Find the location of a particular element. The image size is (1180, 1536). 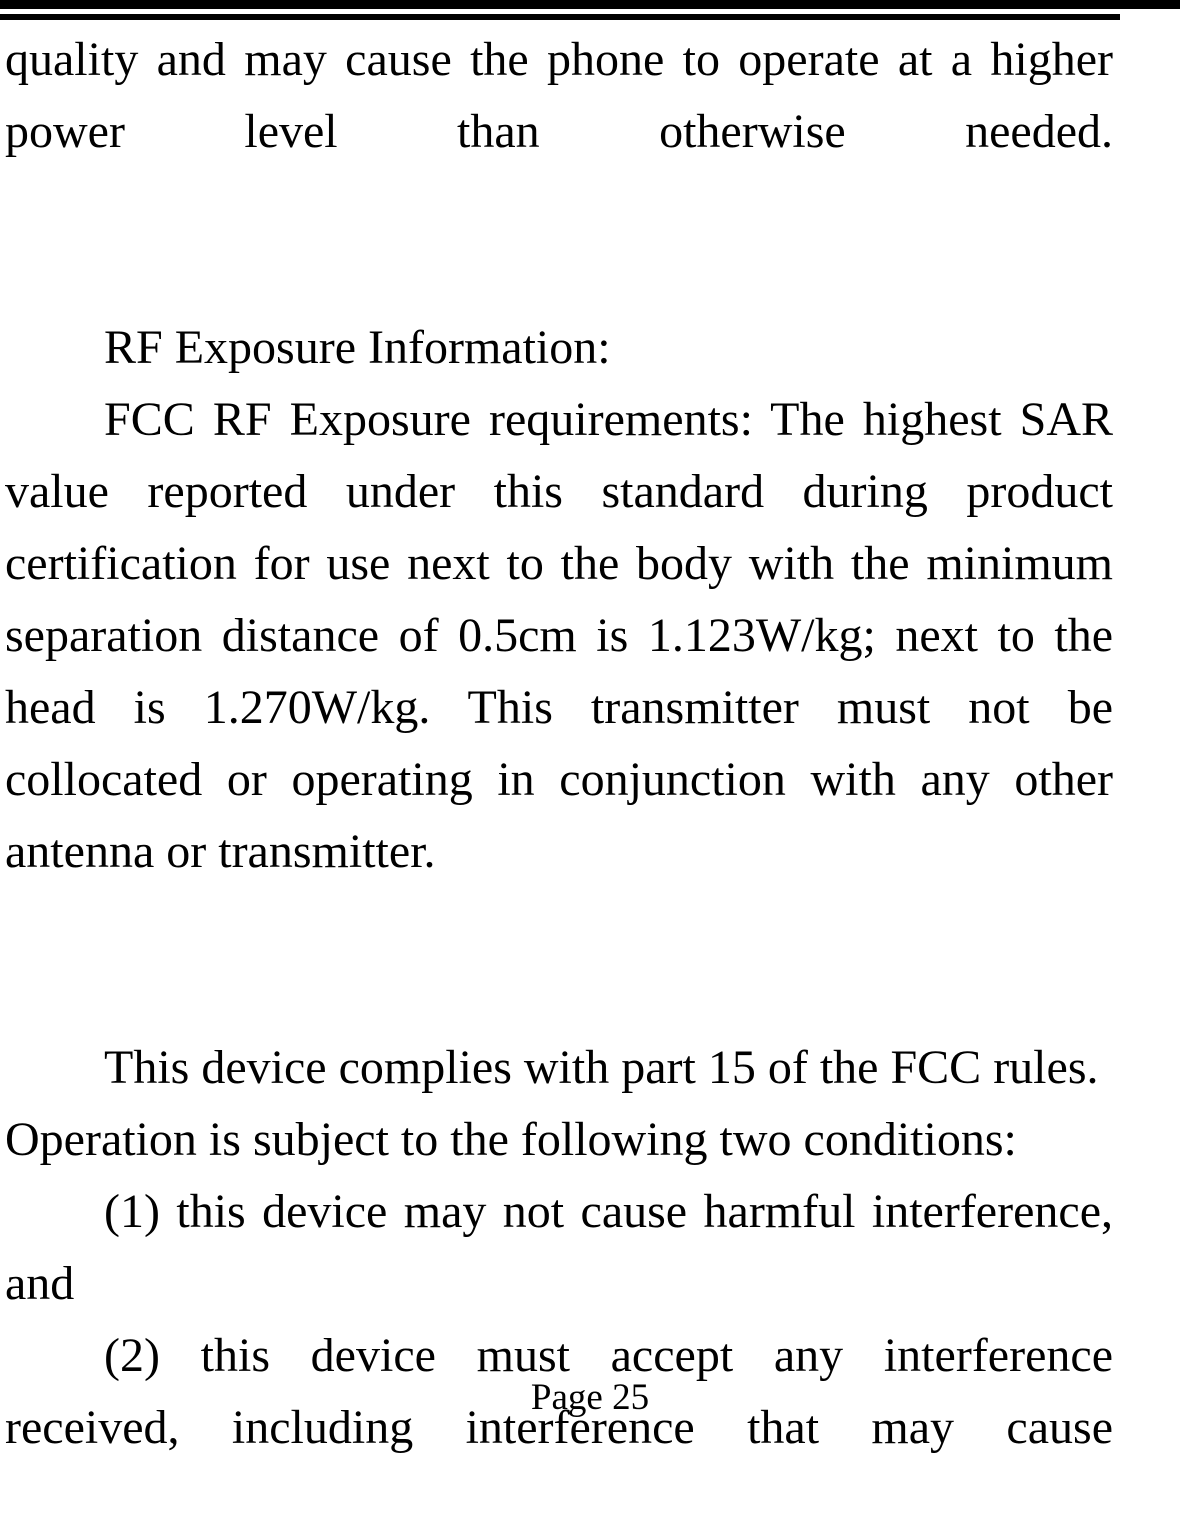

header-rule-thick is located at coordinates (590, 4).